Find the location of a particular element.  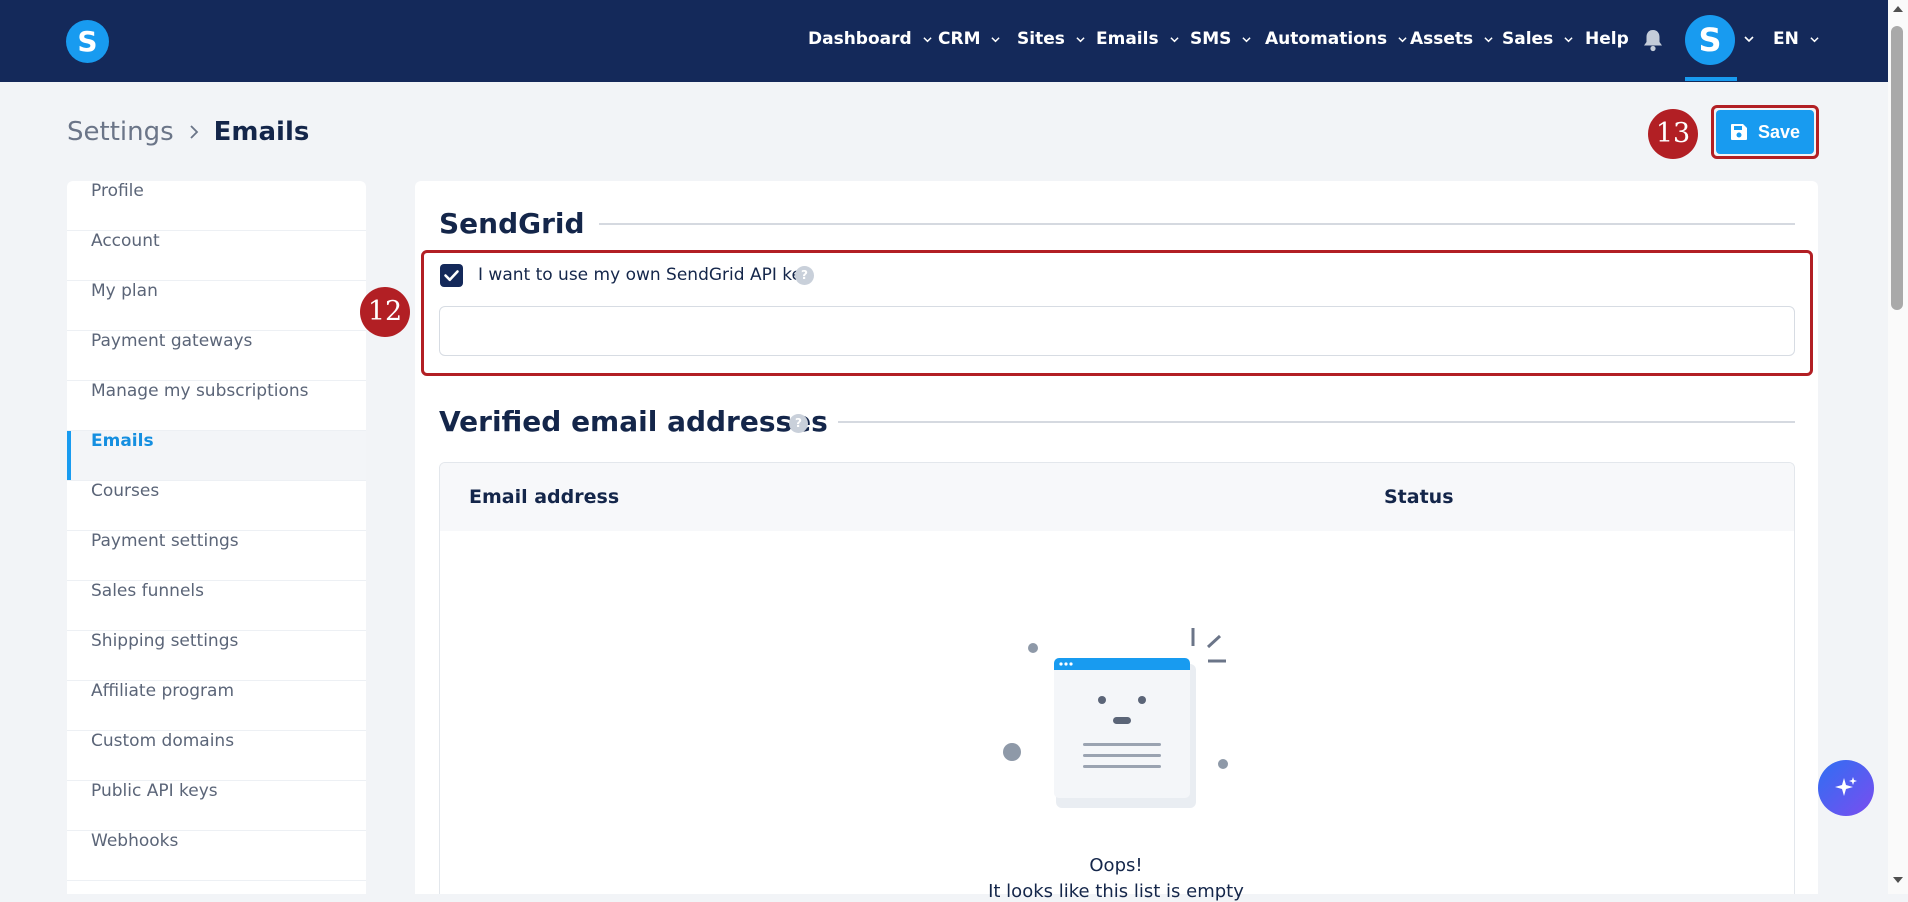

nav-automations: Automations is located at coordinates (1336, 39).